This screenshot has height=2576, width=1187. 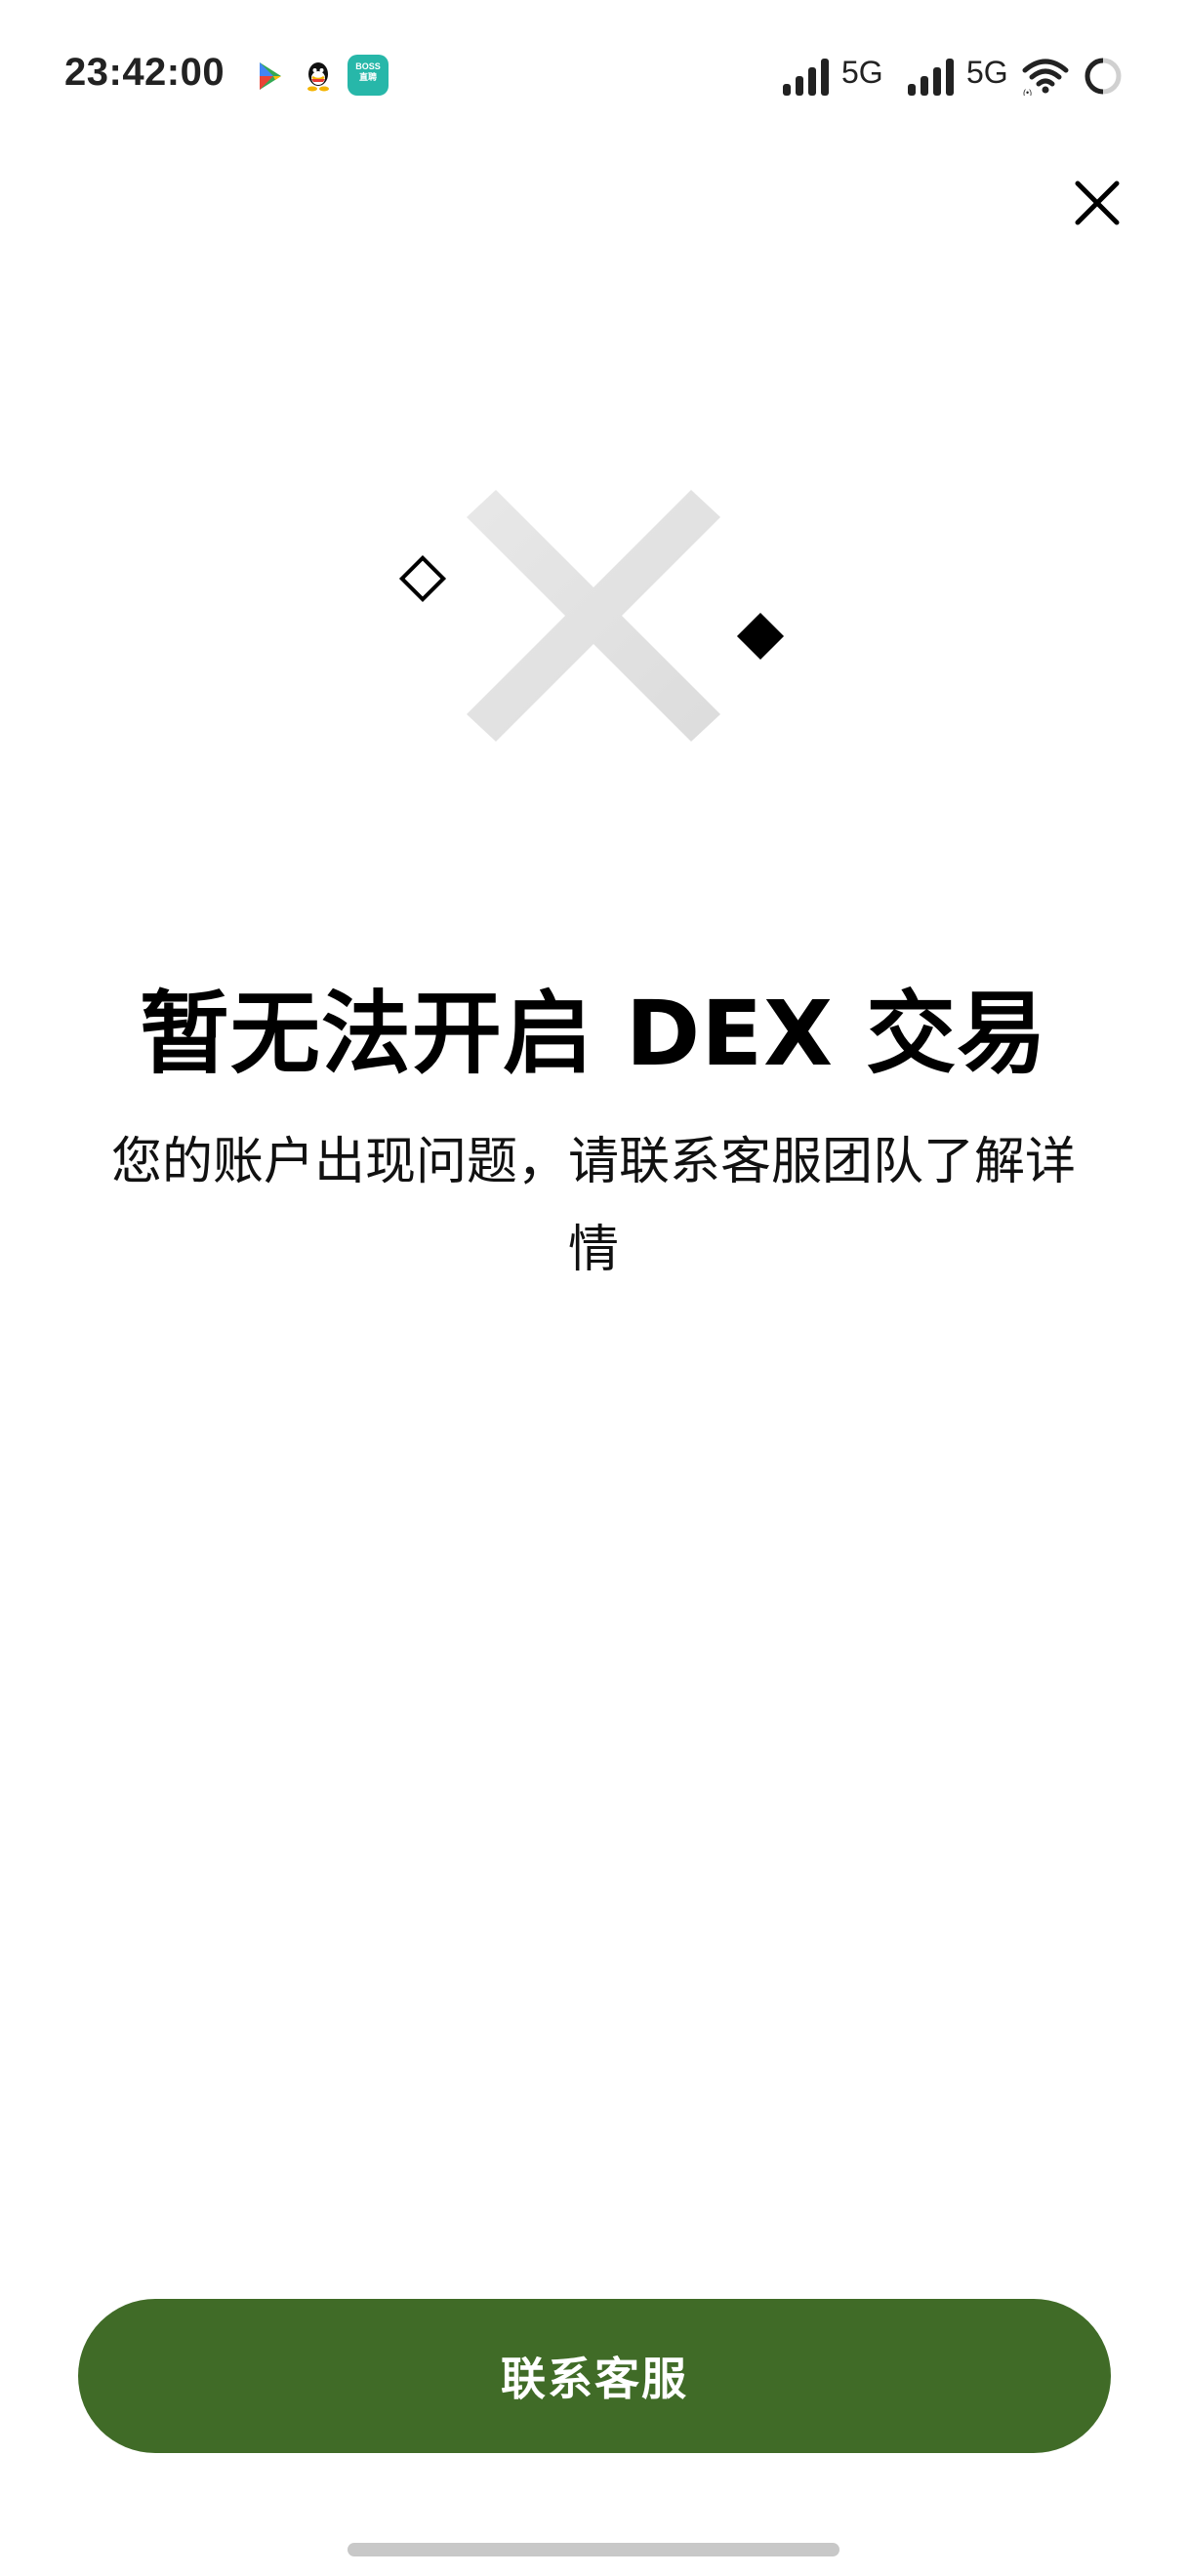 What do you see at coordinates (144, 72) in the screenshot?
I see `status-time: 23:42:00` at bounding box center [144, 72].